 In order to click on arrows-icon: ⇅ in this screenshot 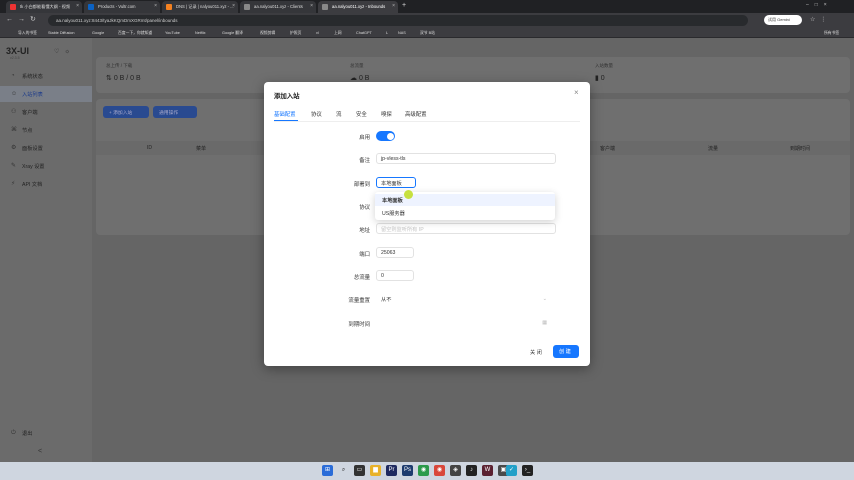, I will do `click(110, 78)`.